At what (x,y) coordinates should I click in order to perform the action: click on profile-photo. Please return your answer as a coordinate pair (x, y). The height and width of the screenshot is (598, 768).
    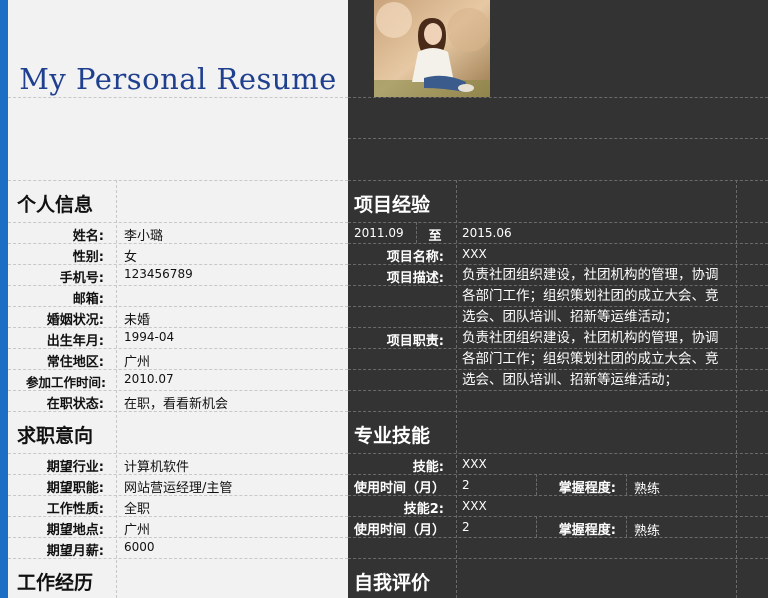
    Looking at the image, I should click on (432, 48).